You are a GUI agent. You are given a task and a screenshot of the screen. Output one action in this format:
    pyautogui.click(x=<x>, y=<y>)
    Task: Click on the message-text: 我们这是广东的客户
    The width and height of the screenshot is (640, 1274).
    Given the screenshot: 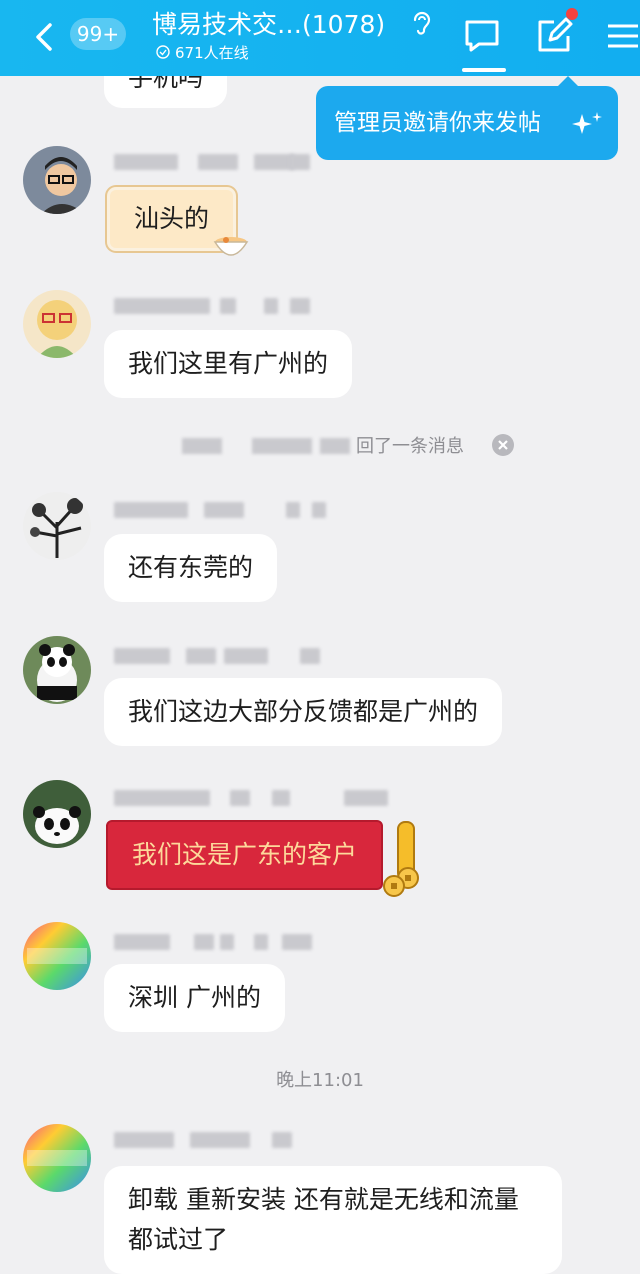 What is the action you would take?
    pyautogui.click(x=245, y=854)
    